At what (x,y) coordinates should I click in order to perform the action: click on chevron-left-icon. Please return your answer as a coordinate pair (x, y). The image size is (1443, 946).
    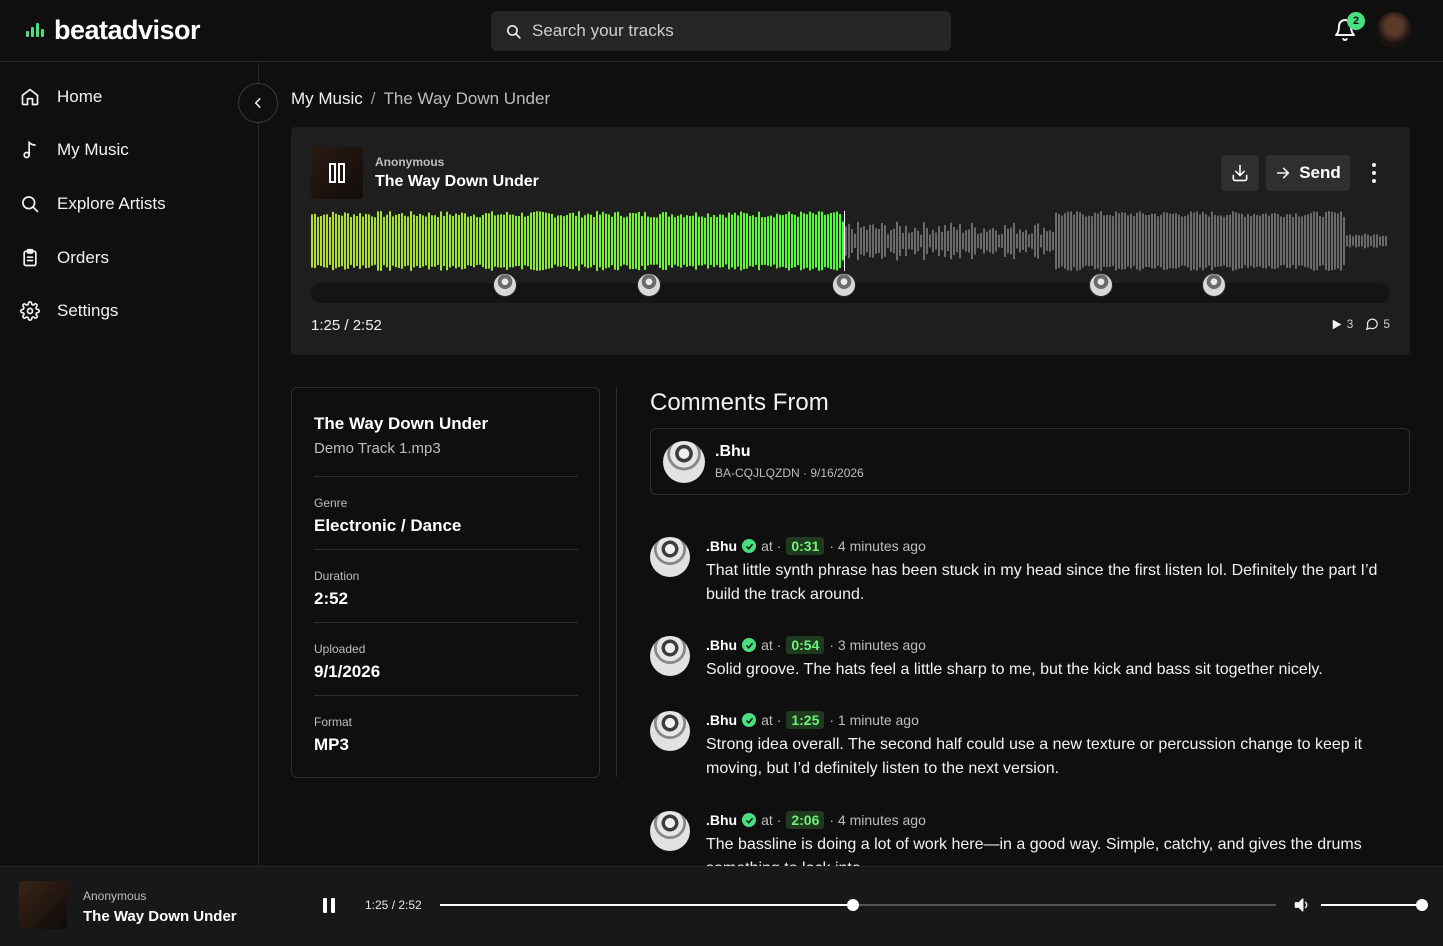
    Looking at the image, I should click on (257, 103).